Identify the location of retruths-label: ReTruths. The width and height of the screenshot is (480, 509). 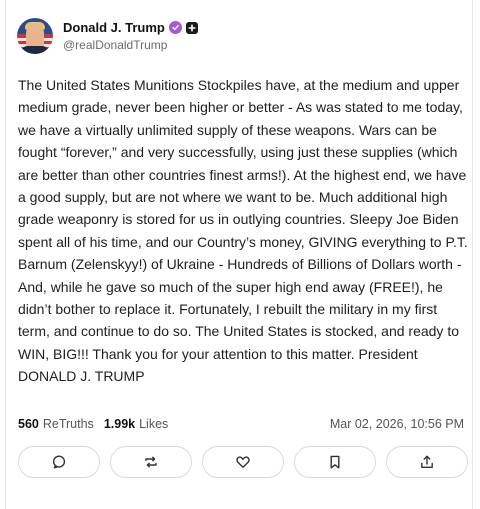
(68, 424).